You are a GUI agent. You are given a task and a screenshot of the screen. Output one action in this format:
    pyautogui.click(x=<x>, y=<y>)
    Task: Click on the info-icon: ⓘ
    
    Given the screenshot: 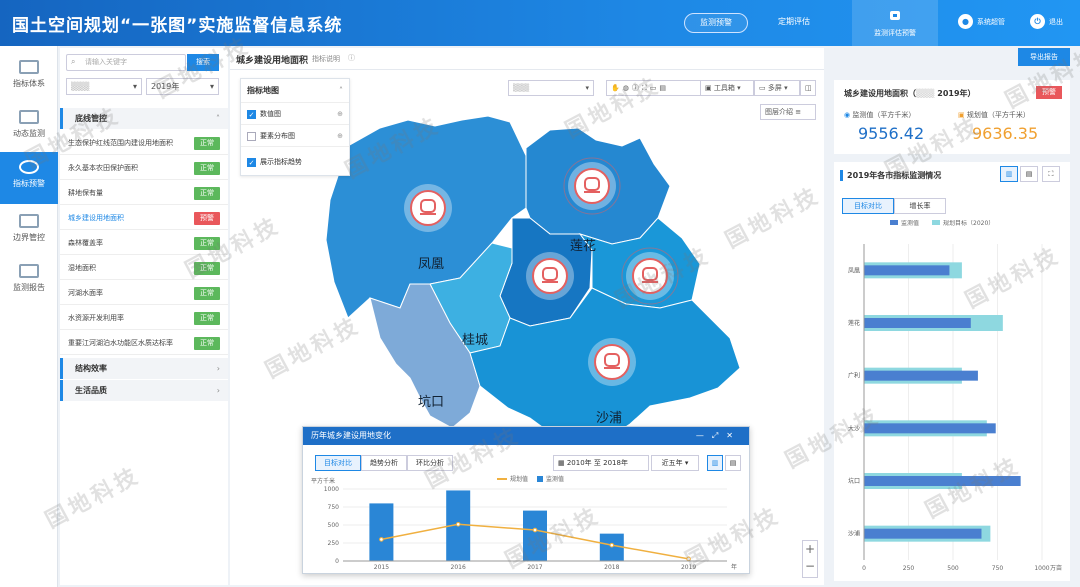 What is the action you would take?
    pyautogui.click(x=637, y=88)
    